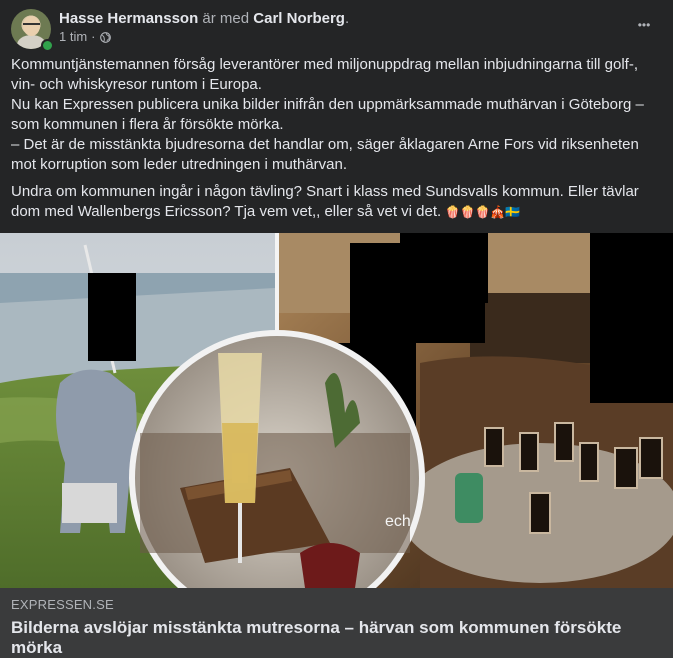 The width and height of the screenshot is (673, 658). What do you see at coordinates (483, 212) in the screenshot?
I see `emoji-string: 🍿🍿🍿🎪🇸🇪` at bounding box center [483, 212].